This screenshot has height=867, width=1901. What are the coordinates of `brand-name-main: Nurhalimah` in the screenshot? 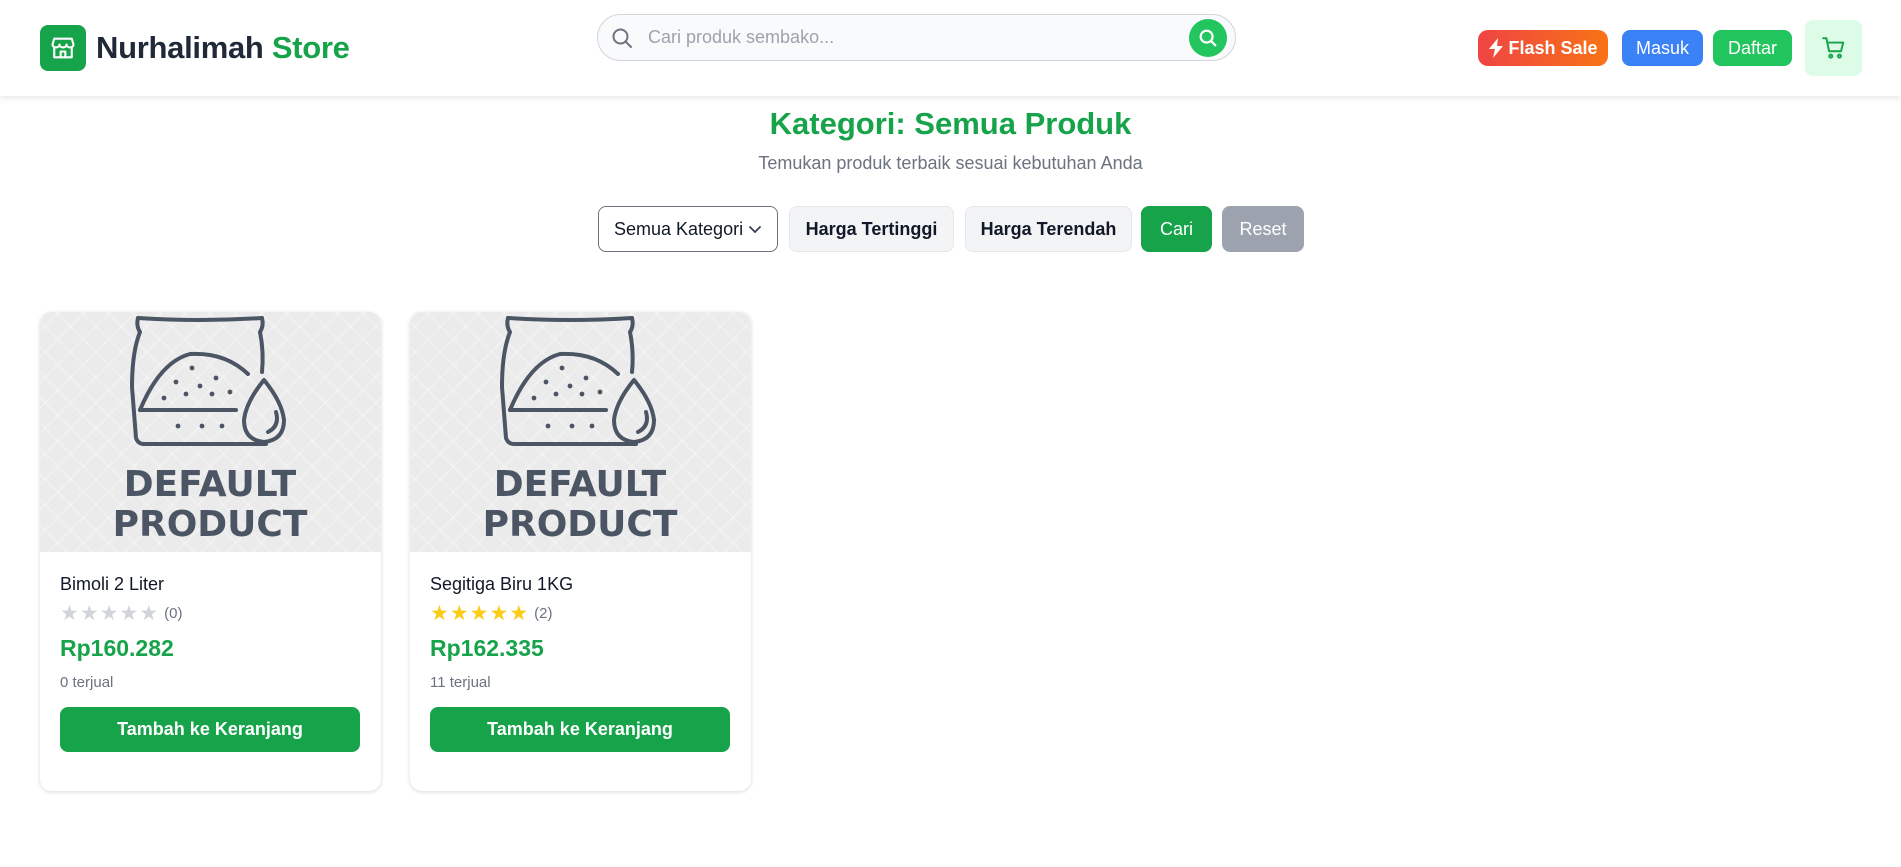 It's located at (180, 47).